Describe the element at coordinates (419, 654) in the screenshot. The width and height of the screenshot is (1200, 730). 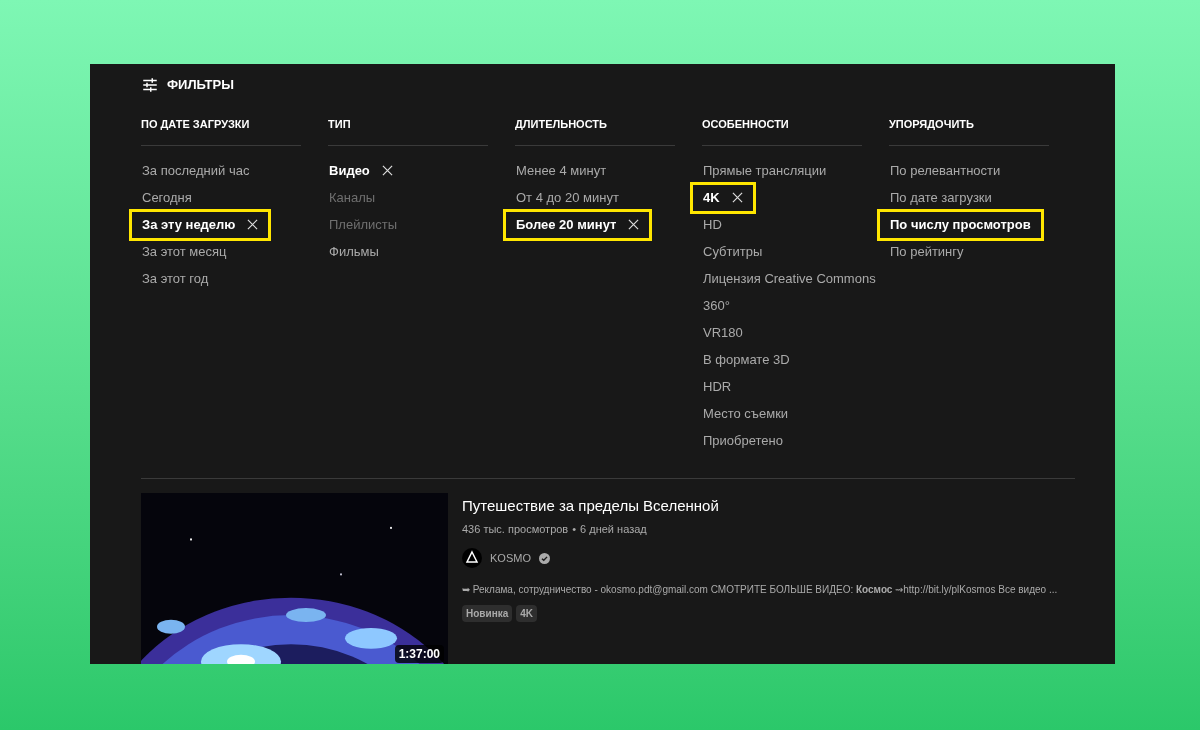
I see `duration-badge: 1:37:00` at that location.